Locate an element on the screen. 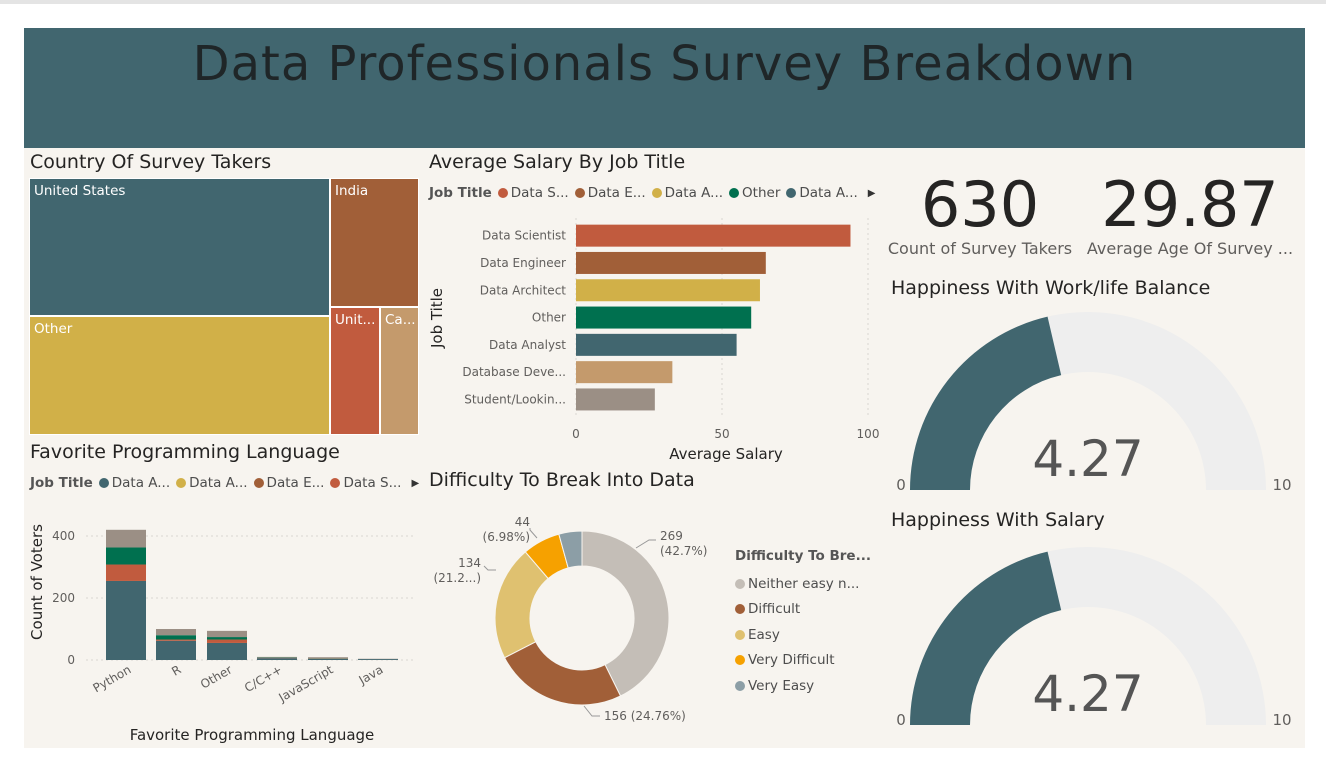  salary-category-label: Data Scientist is located at coordinates (524, 236).